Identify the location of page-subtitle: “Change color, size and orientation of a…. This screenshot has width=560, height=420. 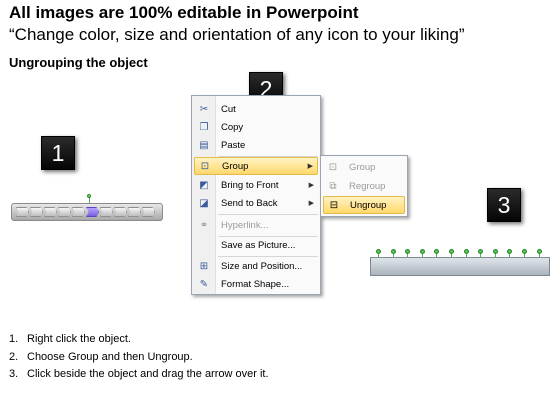
(237, 34).